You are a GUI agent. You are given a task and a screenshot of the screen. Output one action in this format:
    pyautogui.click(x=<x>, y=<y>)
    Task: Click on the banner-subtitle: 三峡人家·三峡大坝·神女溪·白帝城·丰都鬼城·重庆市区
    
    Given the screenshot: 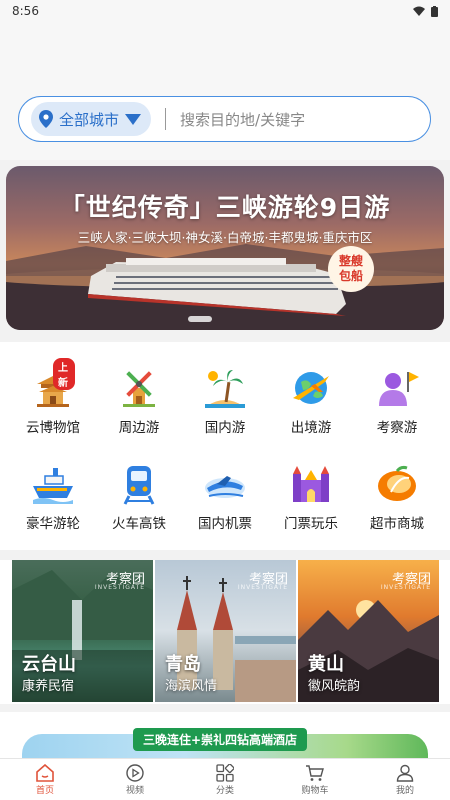 What is the action you would take?
    pyautogui.click(x=225, y=237)
    